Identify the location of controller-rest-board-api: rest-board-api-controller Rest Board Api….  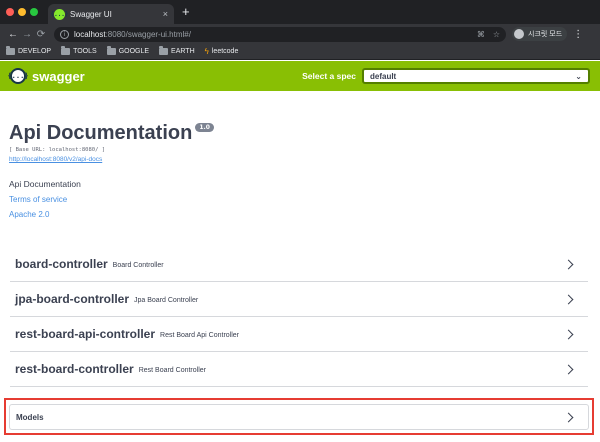
(299, 334).